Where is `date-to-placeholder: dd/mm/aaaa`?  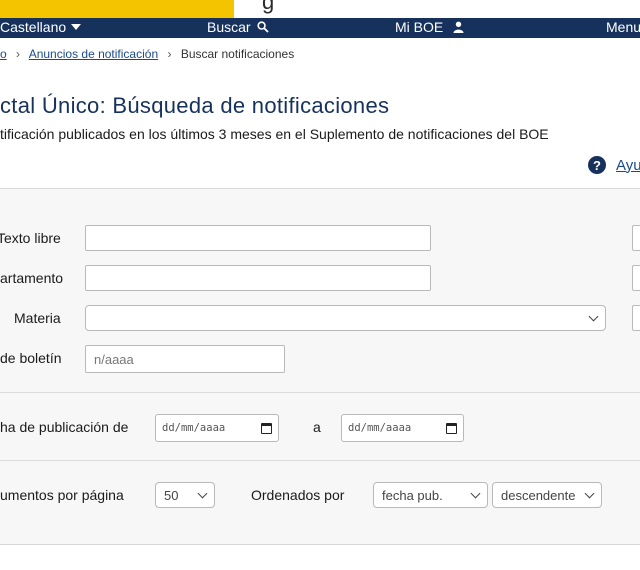 date-to-placeholder: dd/mm/aaaa is located at coordinates (380, 428).